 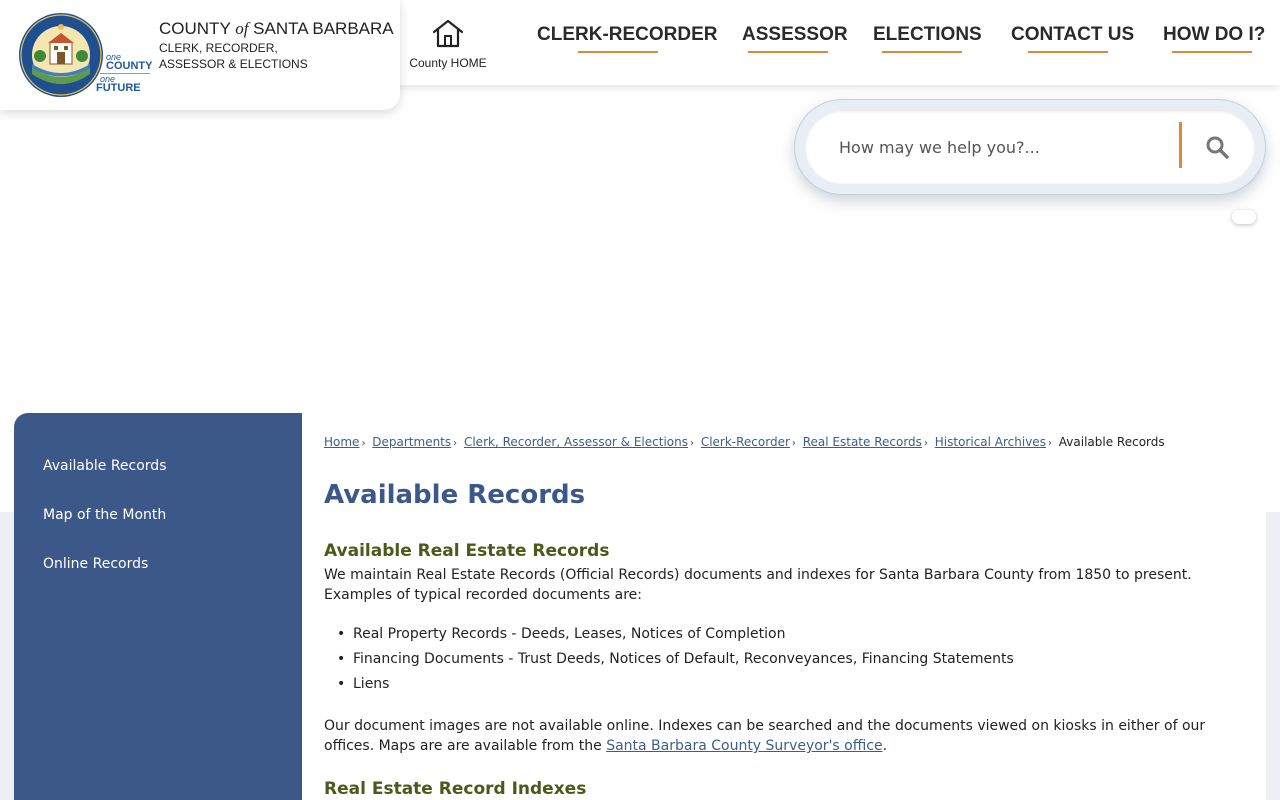 I want to click on list-item: Liens, so click(x=675, y=686).